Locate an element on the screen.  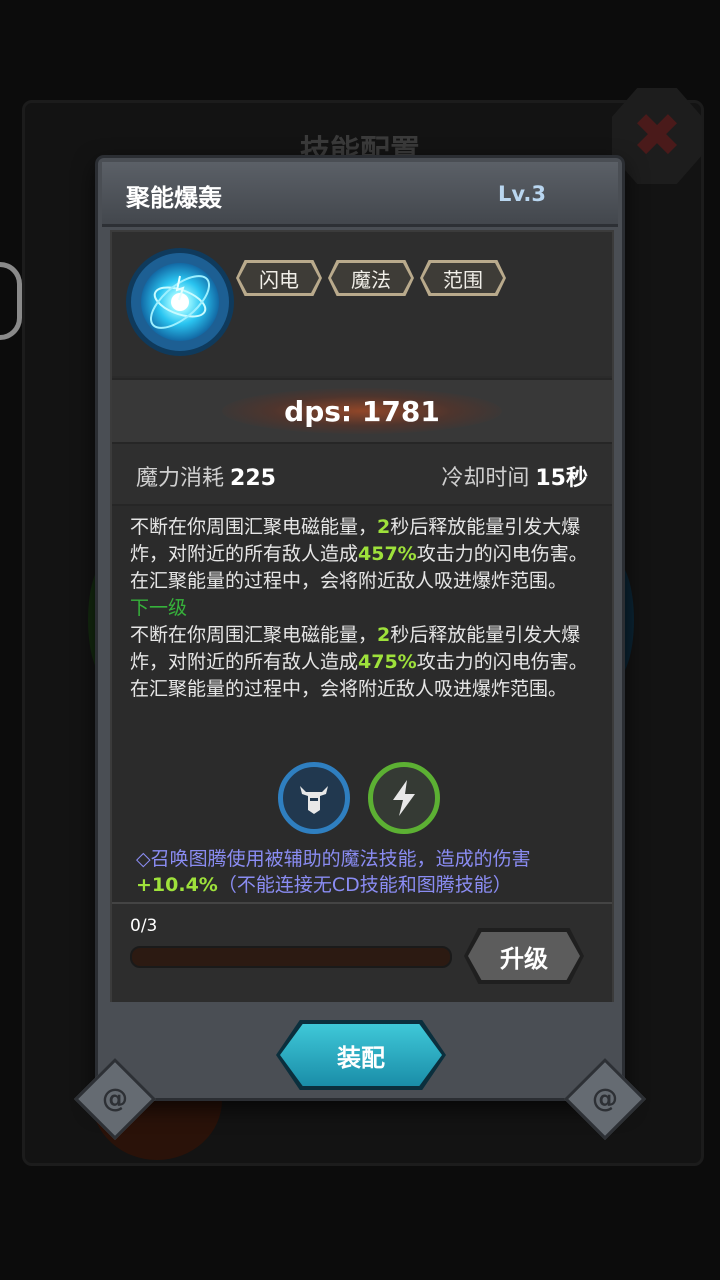
cooldown-label: 冷却时间 is located at coordinates (485, 478).